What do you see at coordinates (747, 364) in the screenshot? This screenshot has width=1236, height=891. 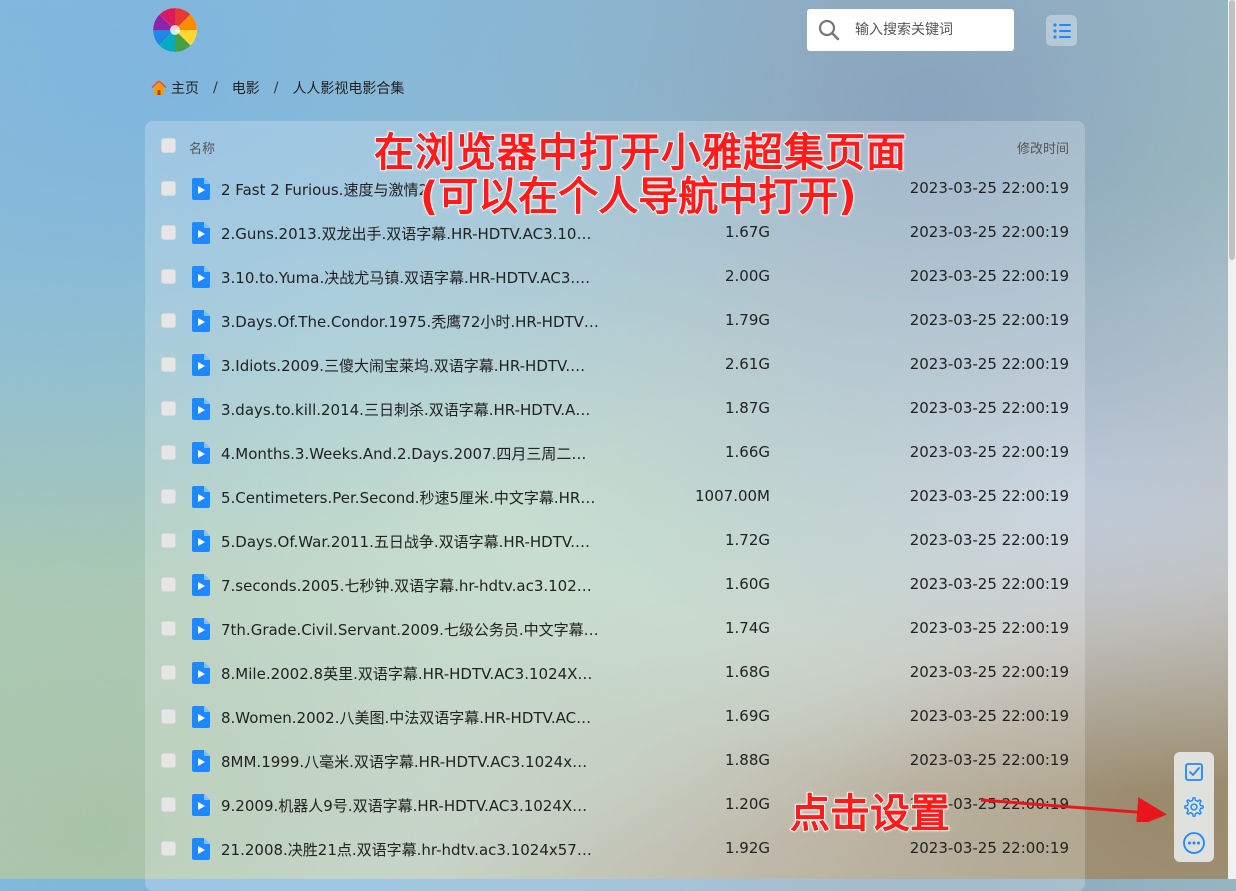 I see `file-size: 2.61G` at bounding box center [747, 364].